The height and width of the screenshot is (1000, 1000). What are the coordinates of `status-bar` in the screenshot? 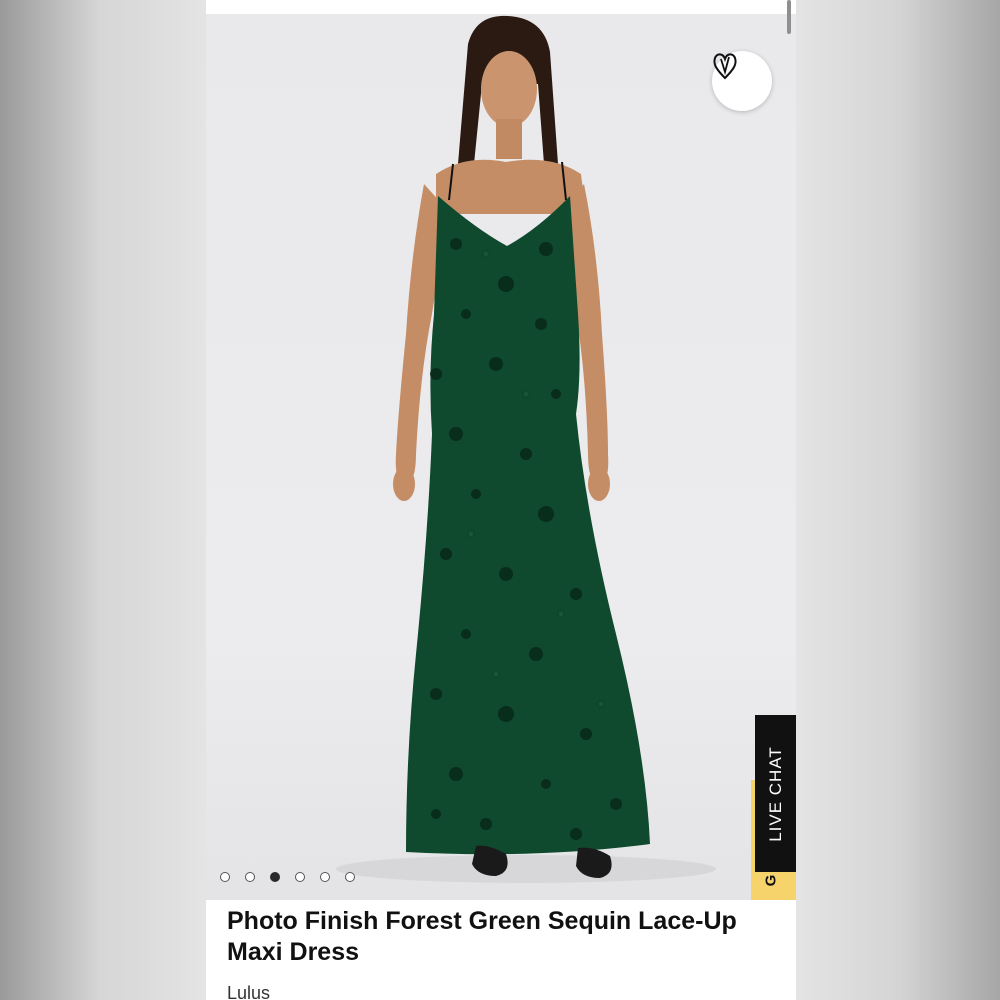 It's located at (501, 7).